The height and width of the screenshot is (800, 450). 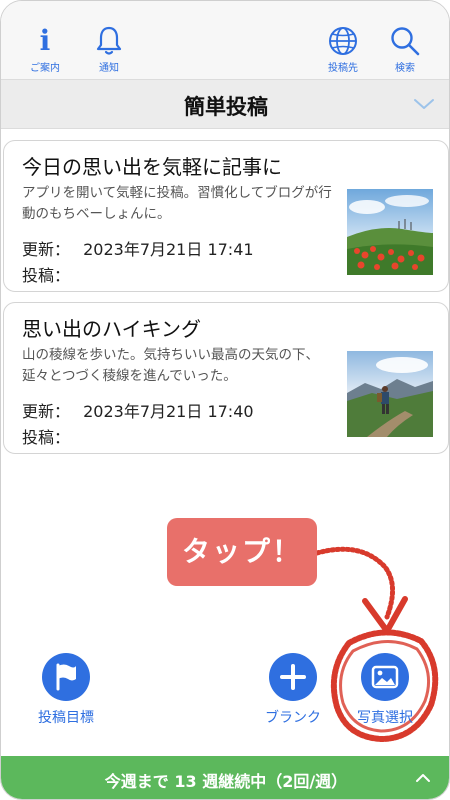 What do you see at coordinates (66, 717) in the screenshot?
I see `post-goal-label: 投稿目標` at bounding box center [66, 717].